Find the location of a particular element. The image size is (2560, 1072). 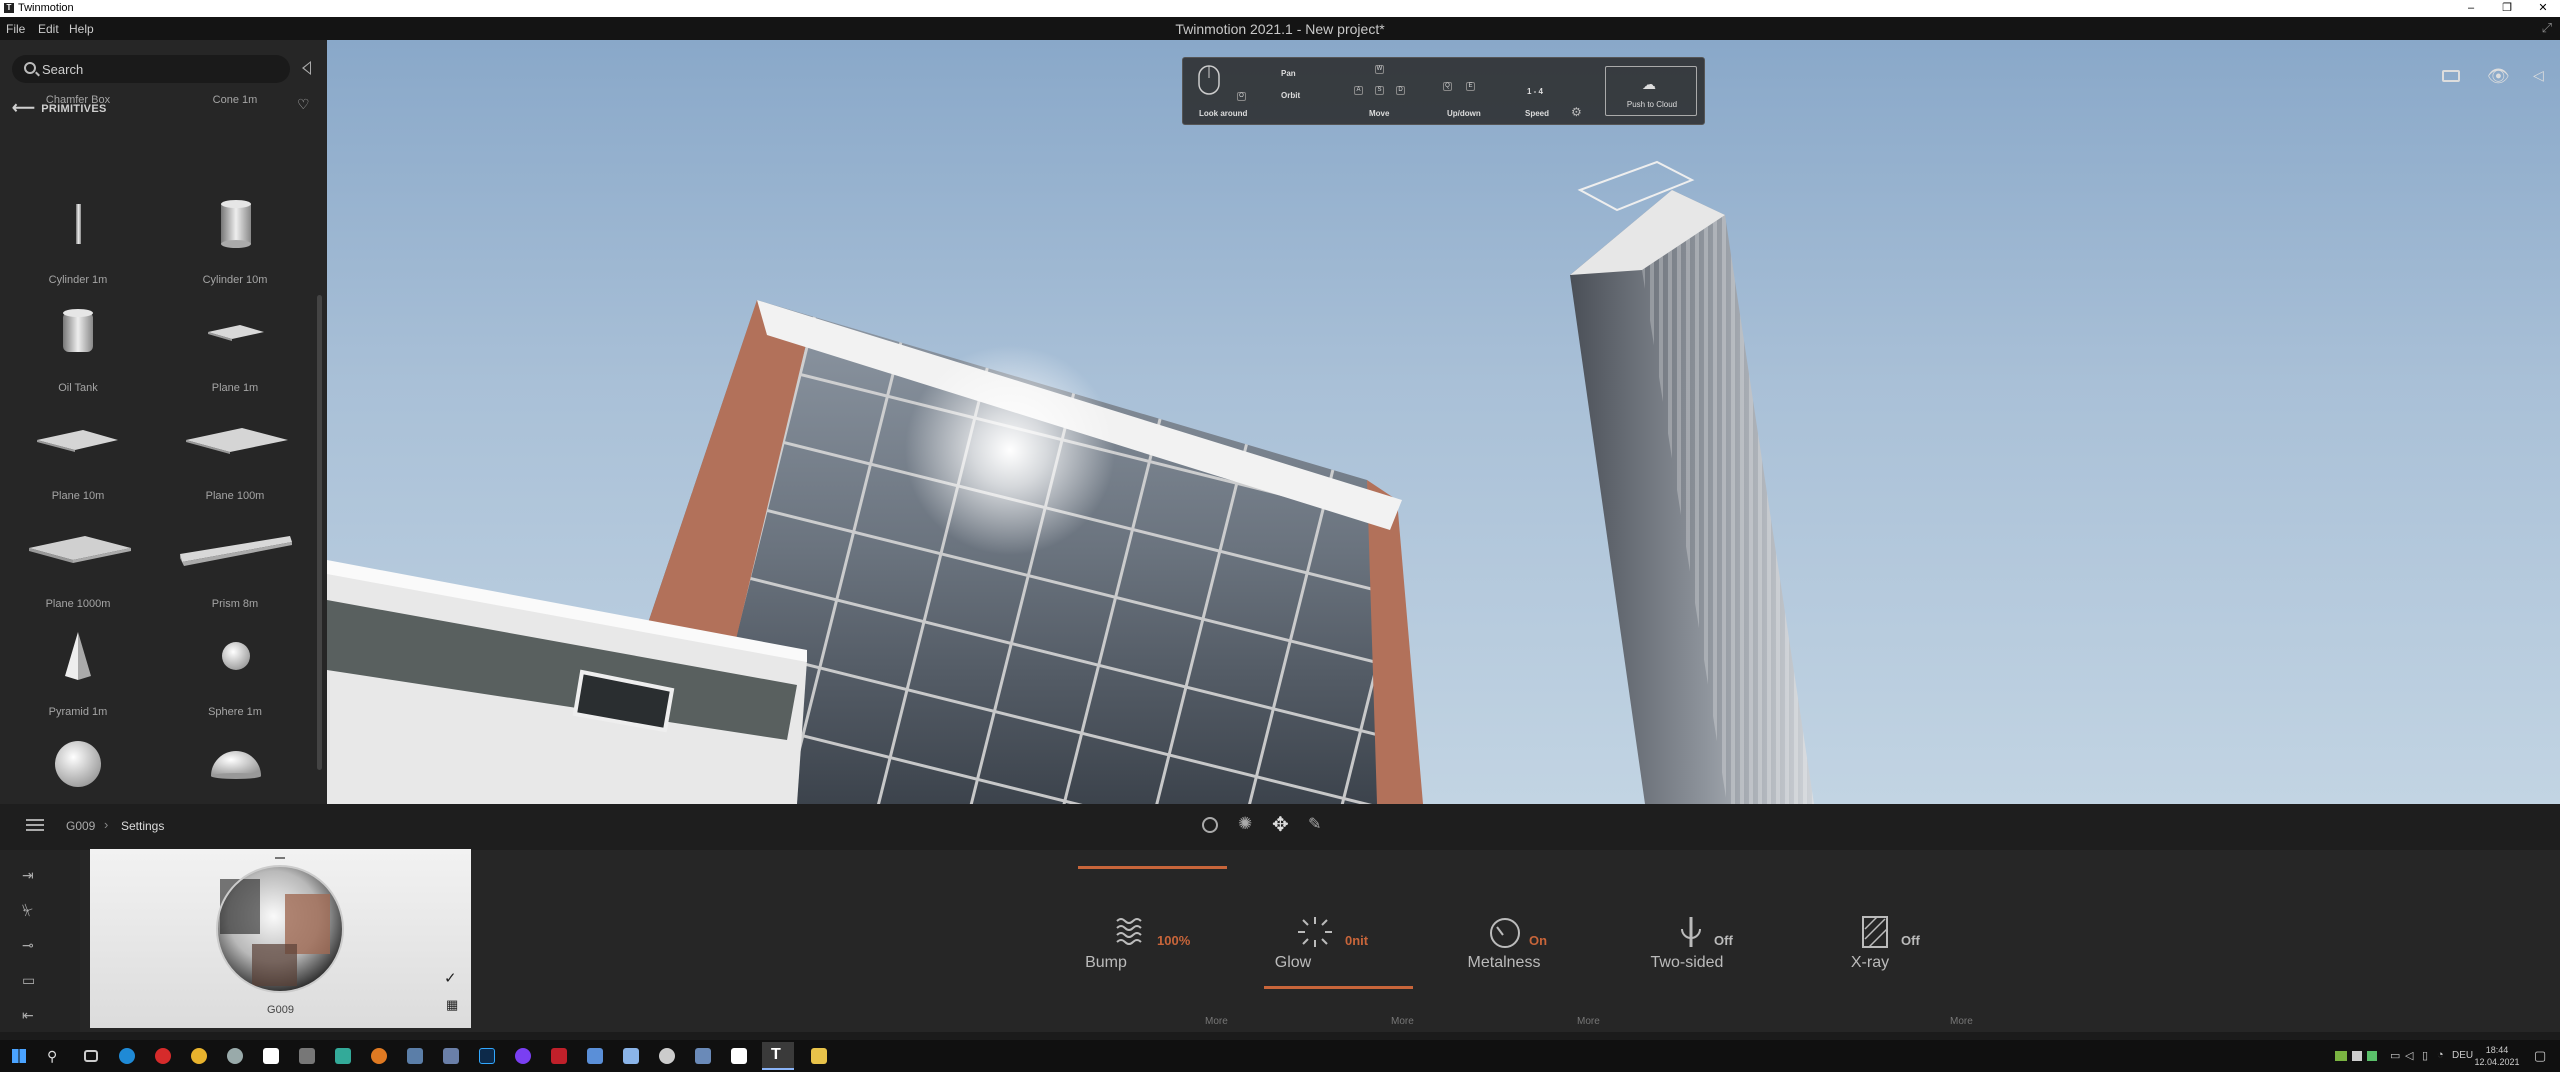

opera-icon is located at coordinates (163, 1056).